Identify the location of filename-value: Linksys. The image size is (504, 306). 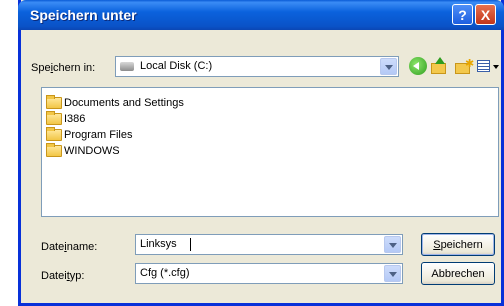
(158, 244).